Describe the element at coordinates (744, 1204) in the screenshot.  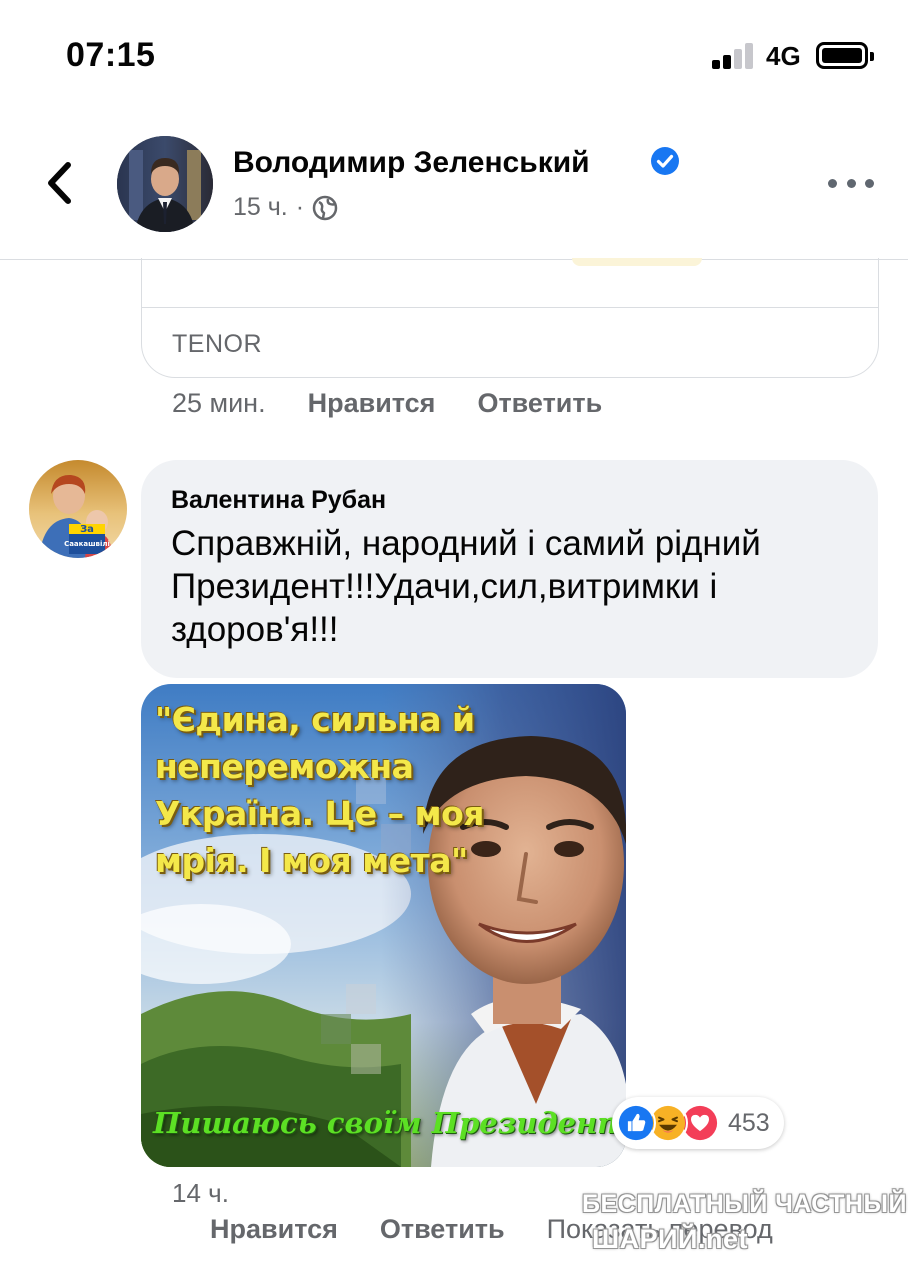
I see `watermark-line1: БЕСПЛАТНЫЙ ЧАСТНЫЙ` at that location.